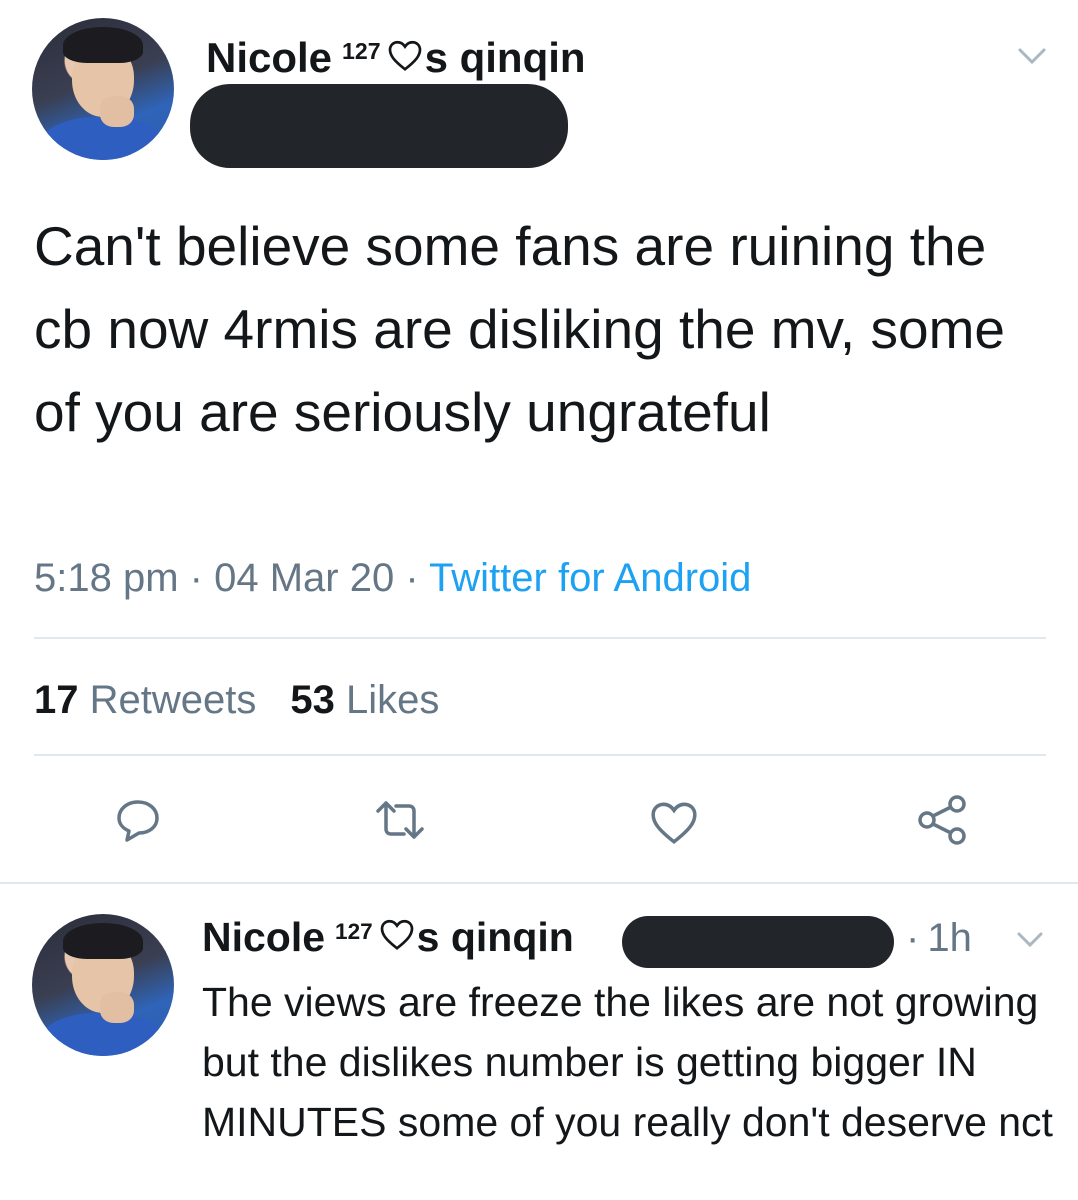  What do you see at coordinates (354, 931) in the screenshot?
I see `reply-author-name-number: 127` at bounding box center [354, 931].